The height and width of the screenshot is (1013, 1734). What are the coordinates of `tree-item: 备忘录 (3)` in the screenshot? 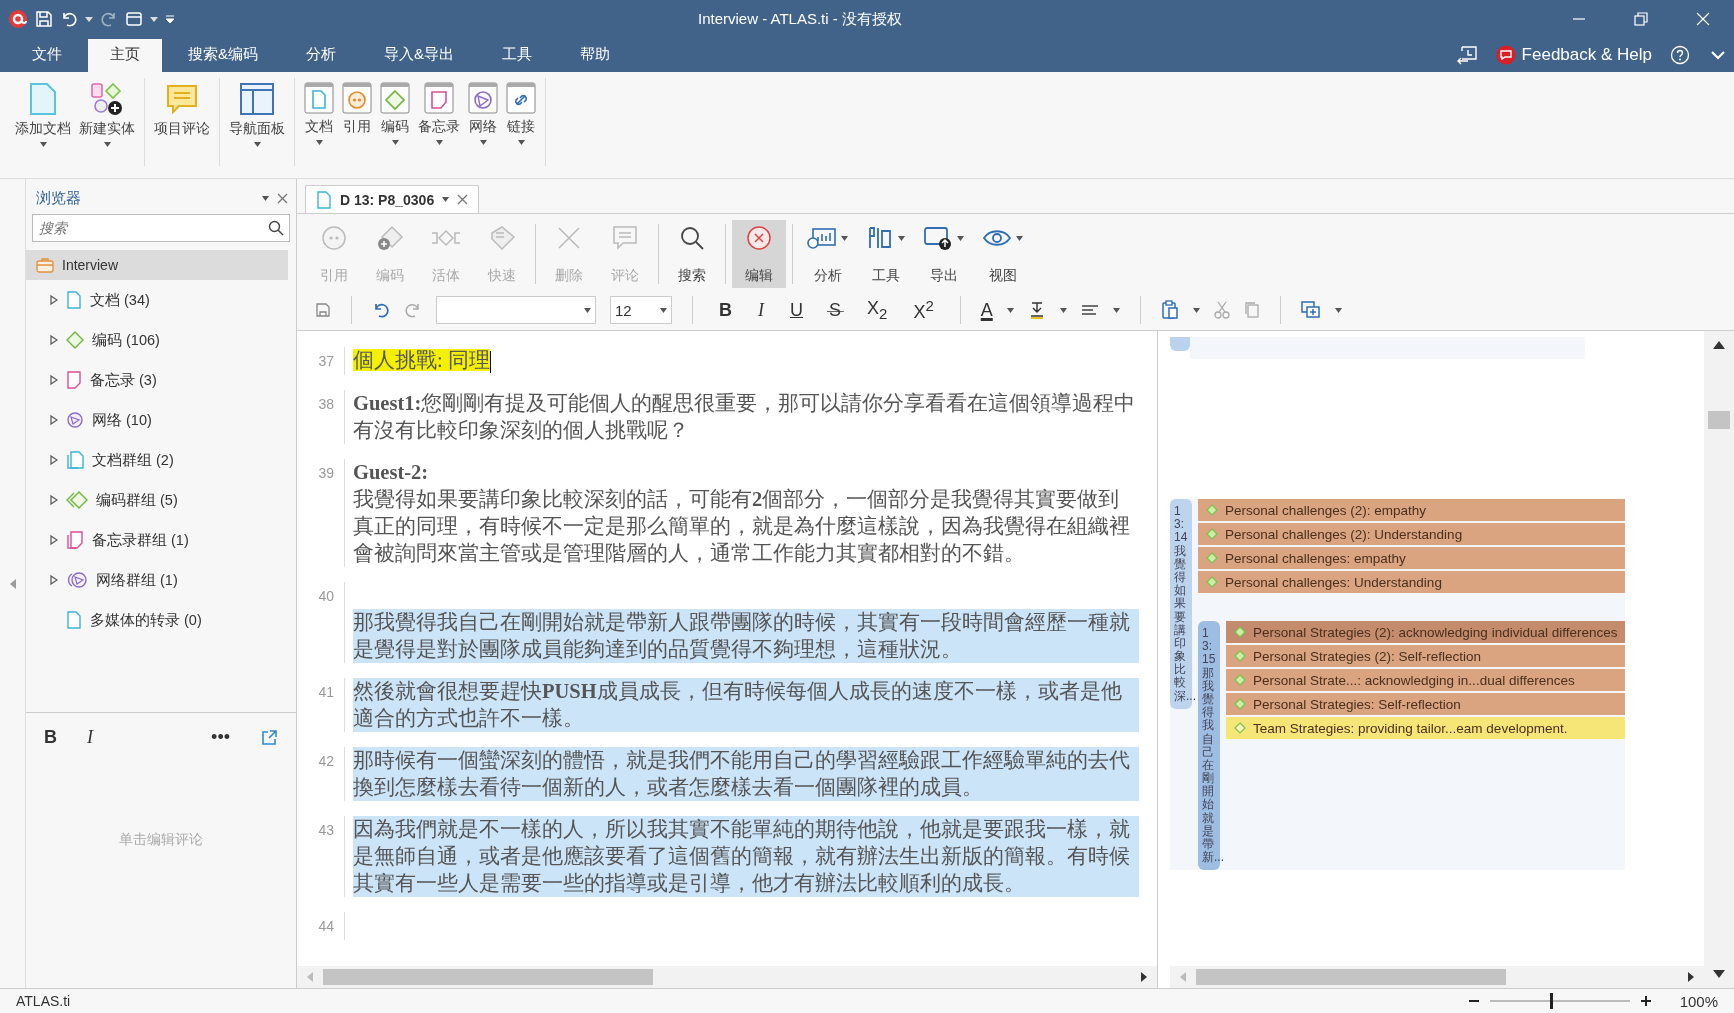 It's located at (161, 380).